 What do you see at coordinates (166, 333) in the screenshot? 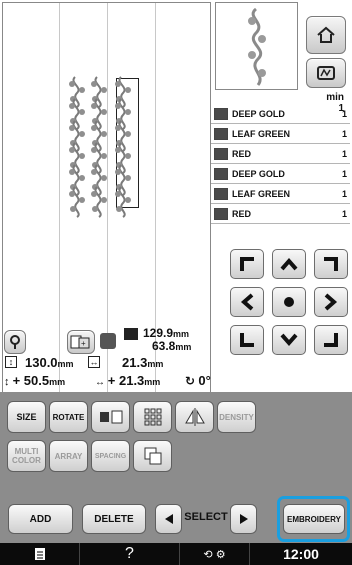
I see `pattern-height: 129.9mm` at bounding box center [166, 333].